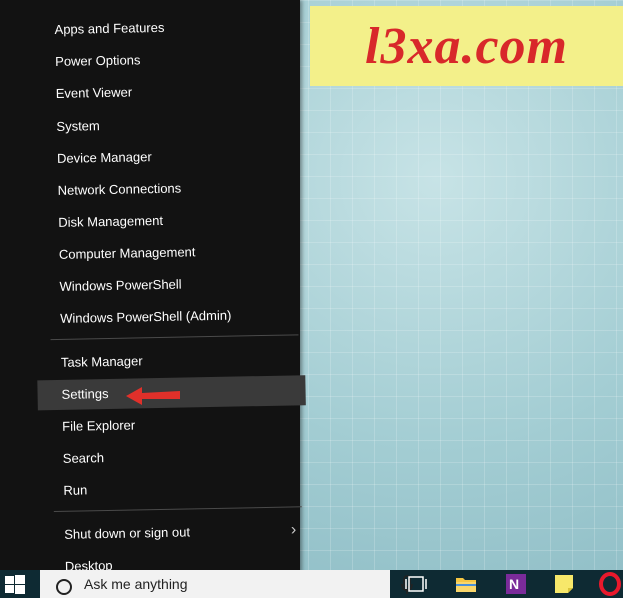 Image resolution: width=623 pixels, height=598 pixels. Describe the element at coordinates (466, 584) in the screenshot. I see `file-explorer-icon` at that location.